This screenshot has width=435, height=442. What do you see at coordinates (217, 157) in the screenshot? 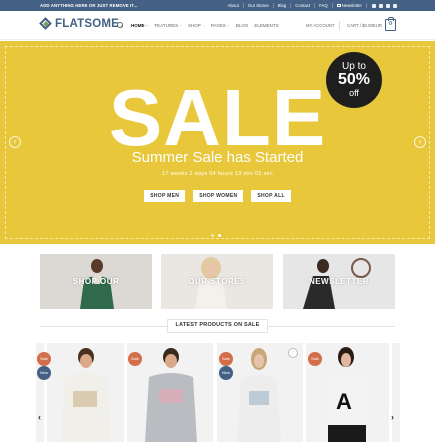
I see `hero-subtitle: Summer Sale has Started` at bounding box center [217, 157].